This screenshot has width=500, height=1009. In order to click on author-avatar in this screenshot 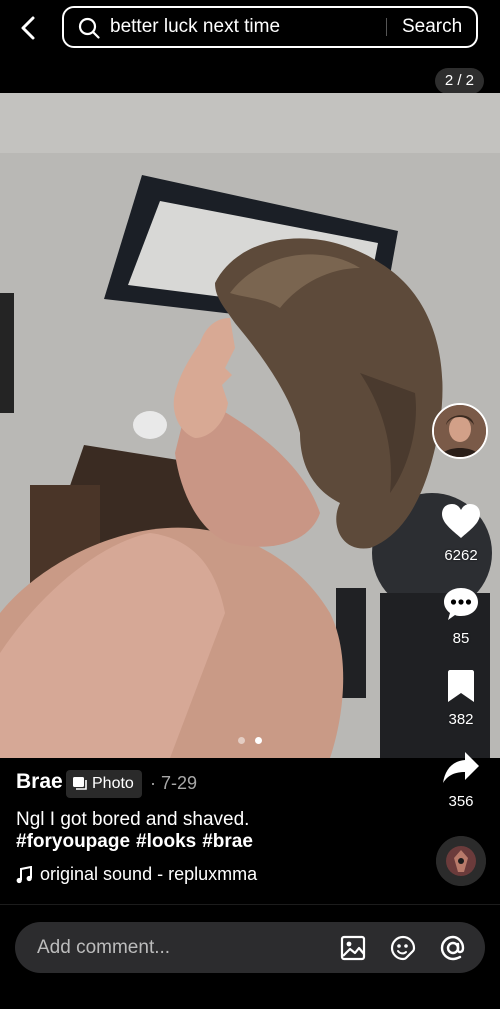, I will do `click(460, 431)`.